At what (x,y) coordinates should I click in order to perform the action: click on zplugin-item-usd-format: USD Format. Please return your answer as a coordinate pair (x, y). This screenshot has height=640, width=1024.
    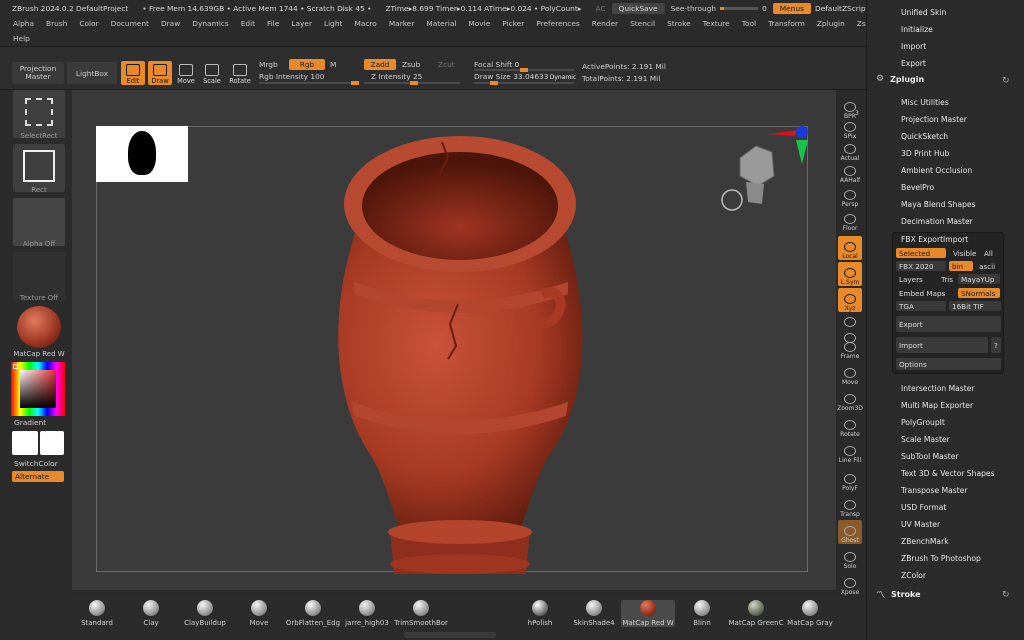
    Looking at the image, I should click on (923, 507).